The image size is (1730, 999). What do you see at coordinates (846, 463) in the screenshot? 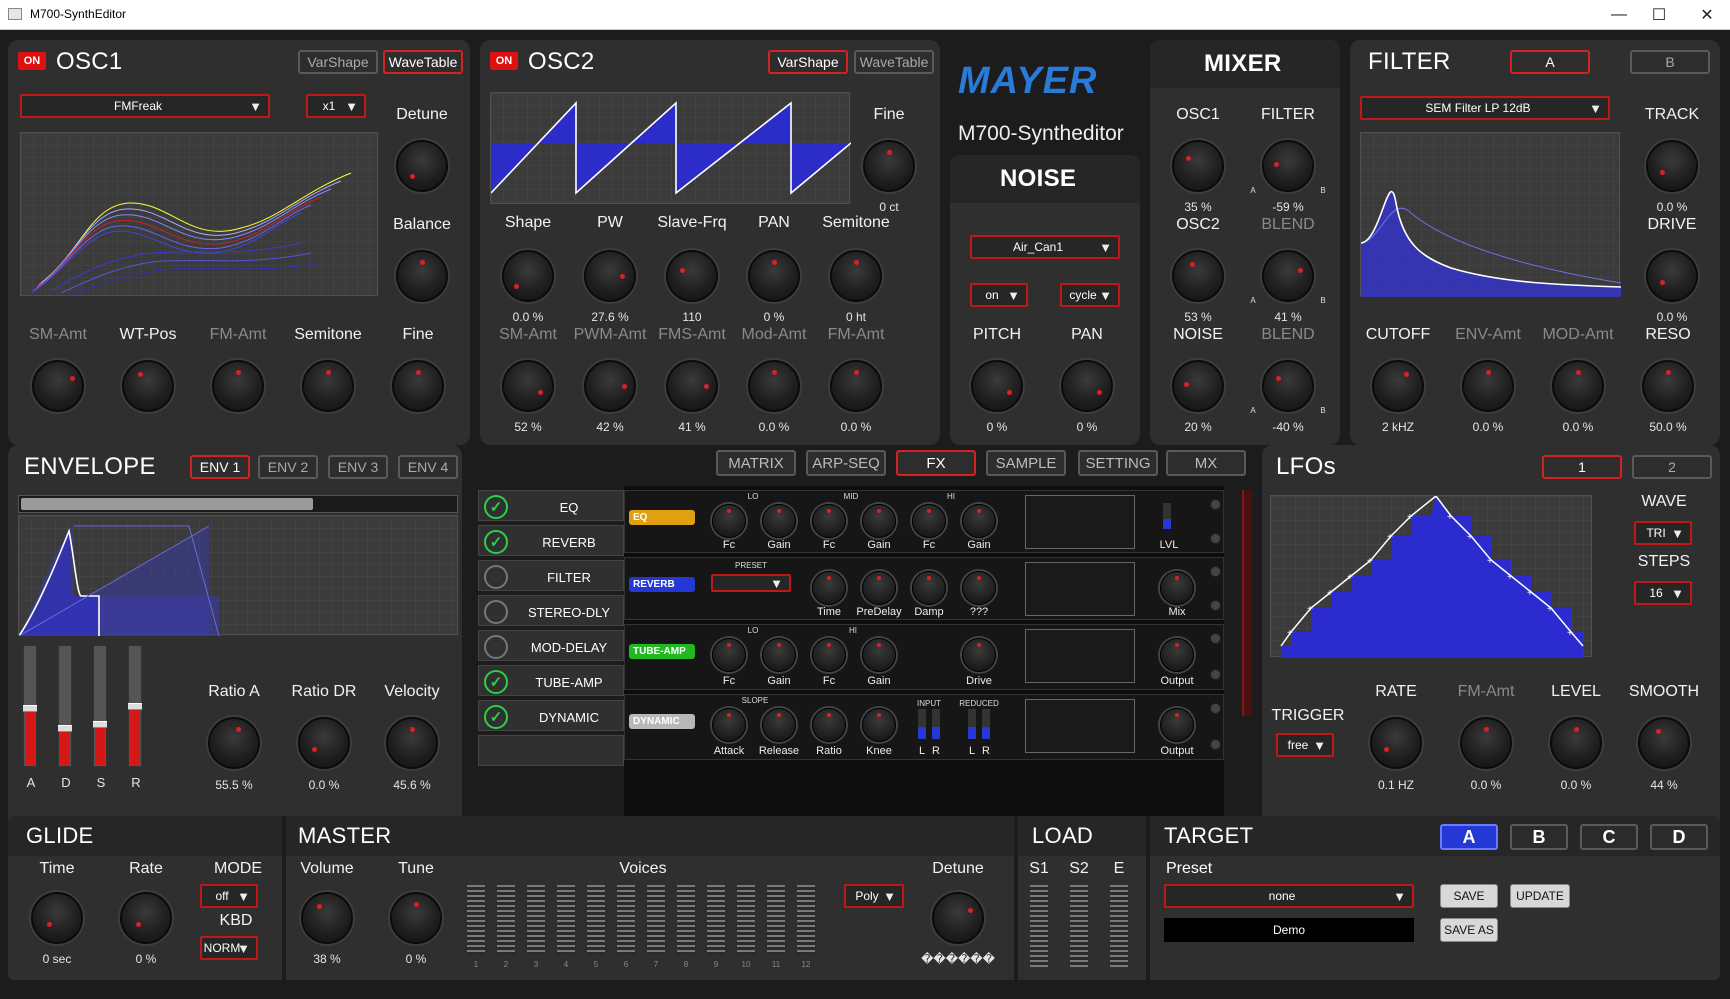
I see `tab-arp-seq: ARP-SEQ` at bounding box center [846, 463].